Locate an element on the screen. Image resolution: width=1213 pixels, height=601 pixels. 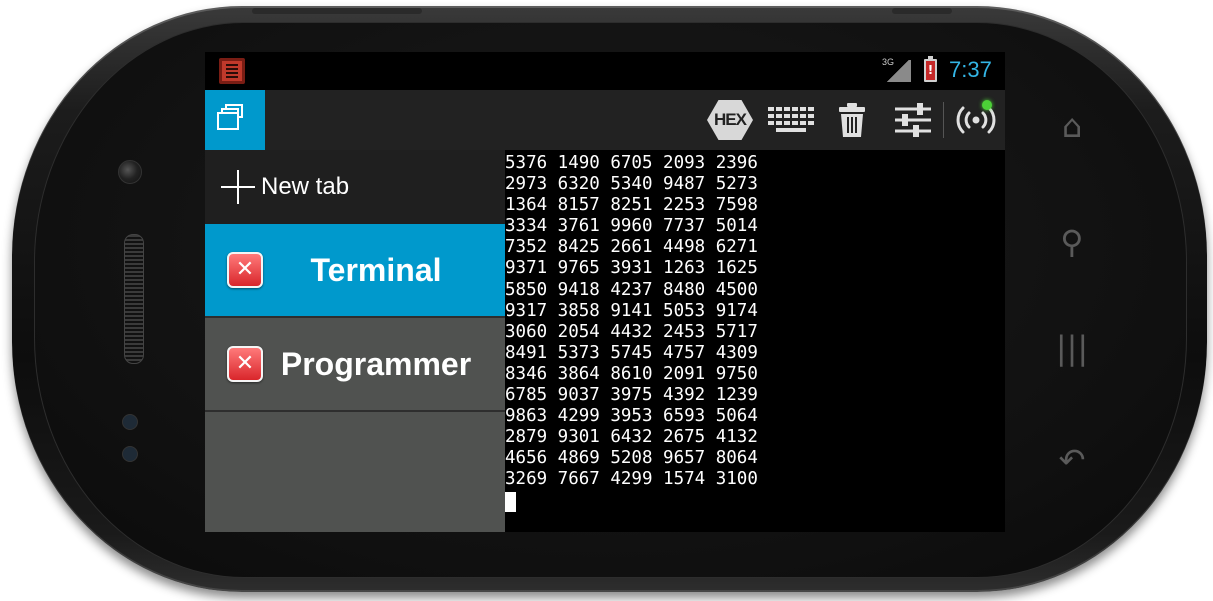
hex-button: HEX is located at coordinates (730, 120).